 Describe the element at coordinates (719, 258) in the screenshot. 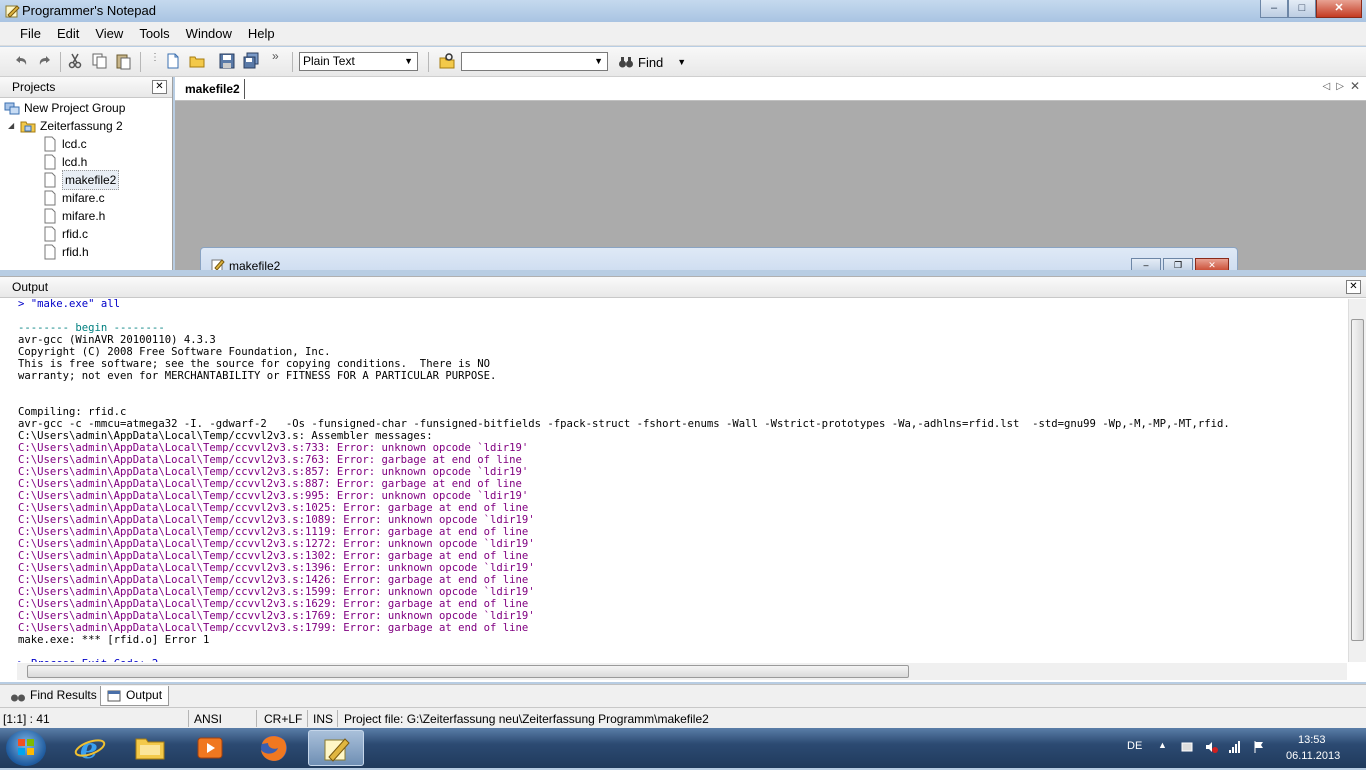

I see `child-window-makefile2: makefile2 – ❐ ✕` at that location.